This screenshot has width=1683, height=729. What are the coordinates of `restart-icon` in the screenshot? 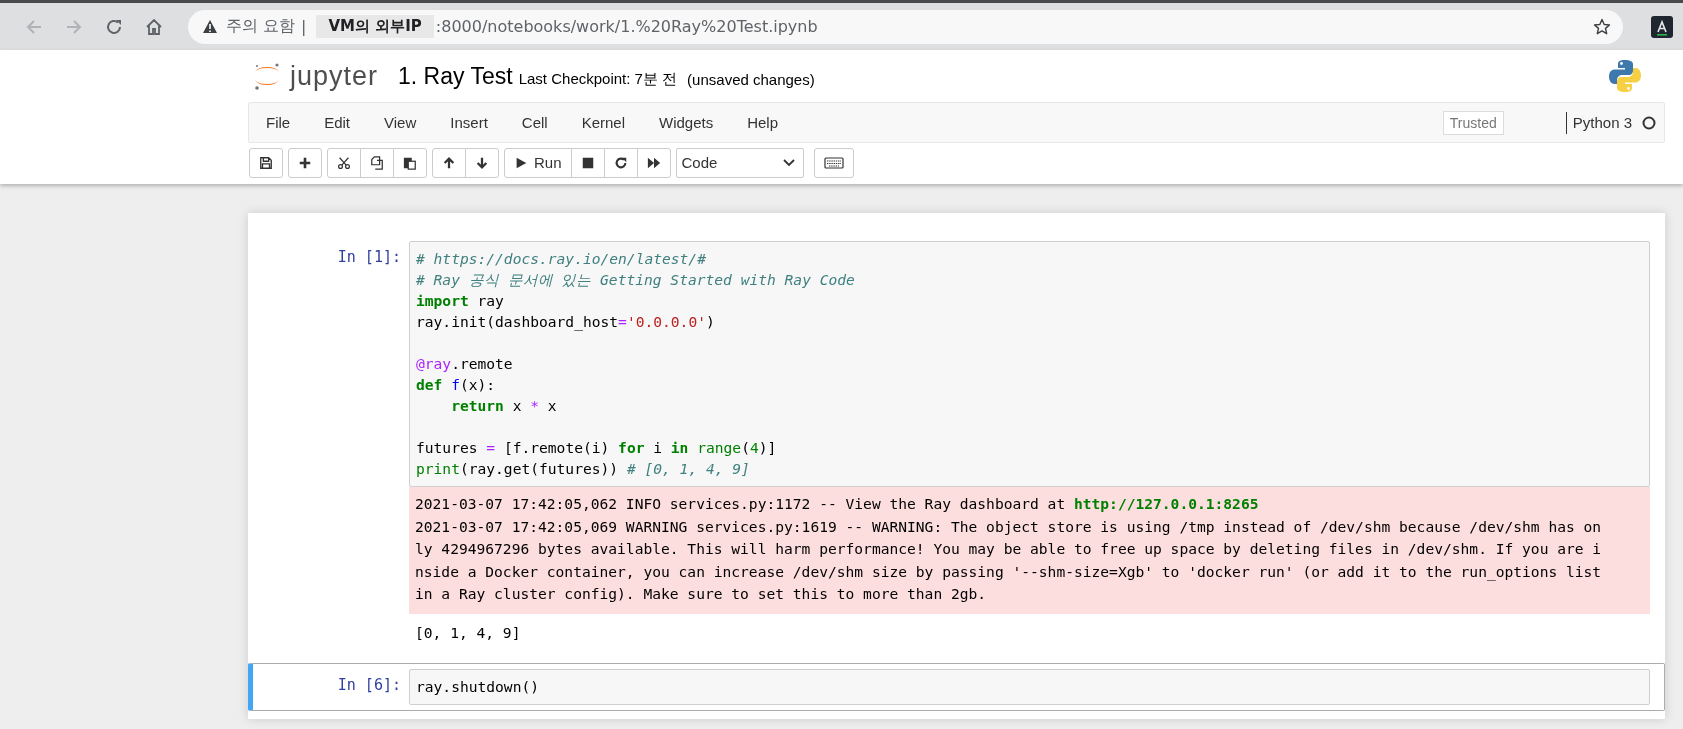 It's located at (620, 162).